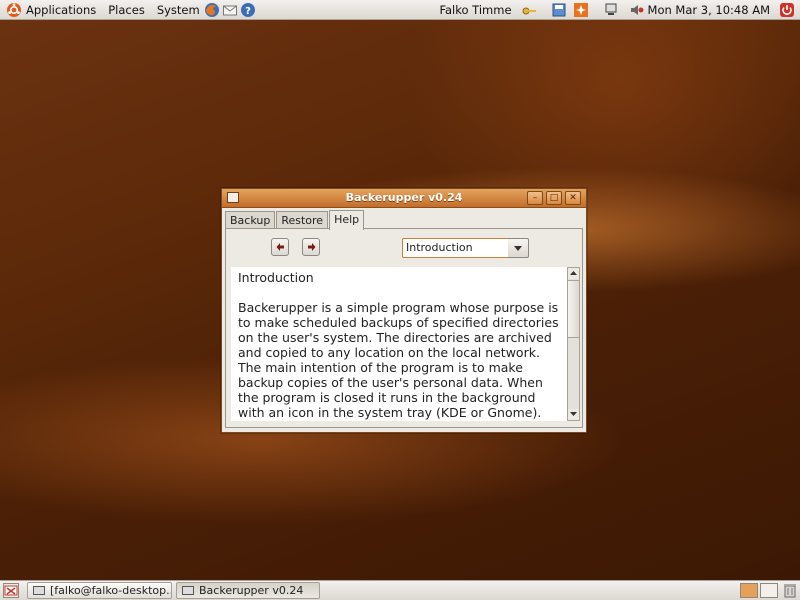 Image resolution: width=800 pixels, height=600 pixels. I want to click on maximize-button: □, so click(554, 198).